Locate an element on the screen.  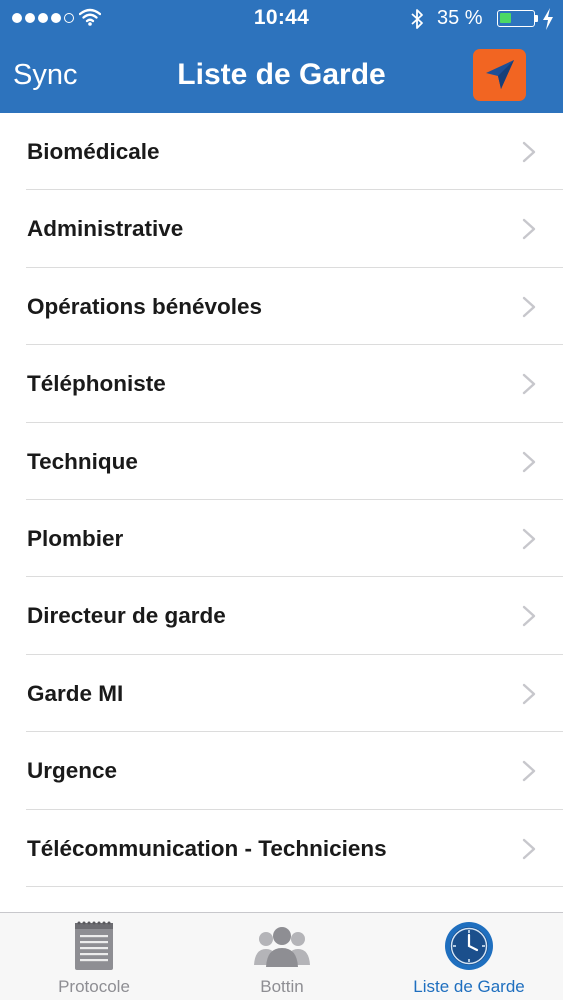
clock-icon is located at coordinates (469, 946).